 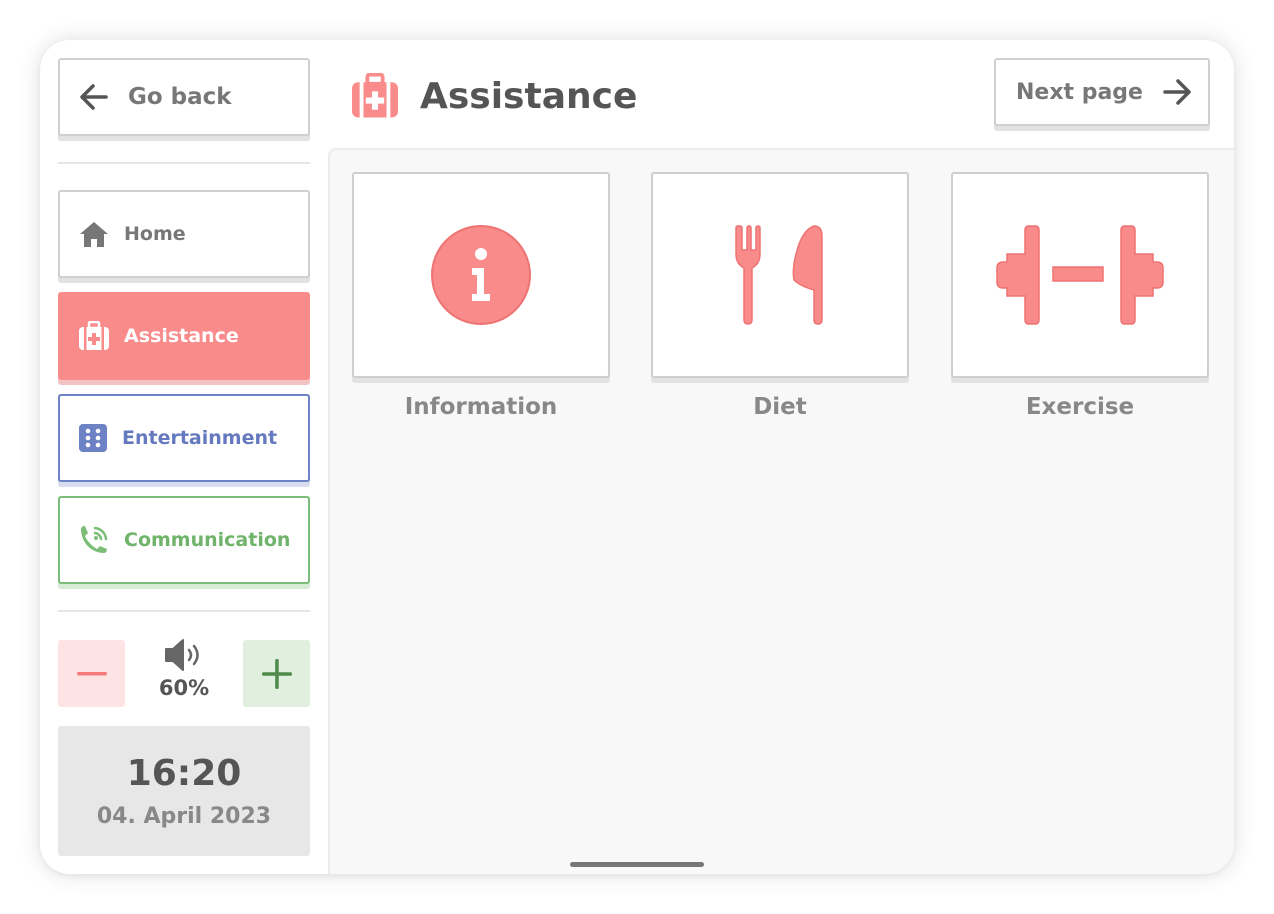 I want to click on page-title-area: Assistance, so click(x=493, y=96).